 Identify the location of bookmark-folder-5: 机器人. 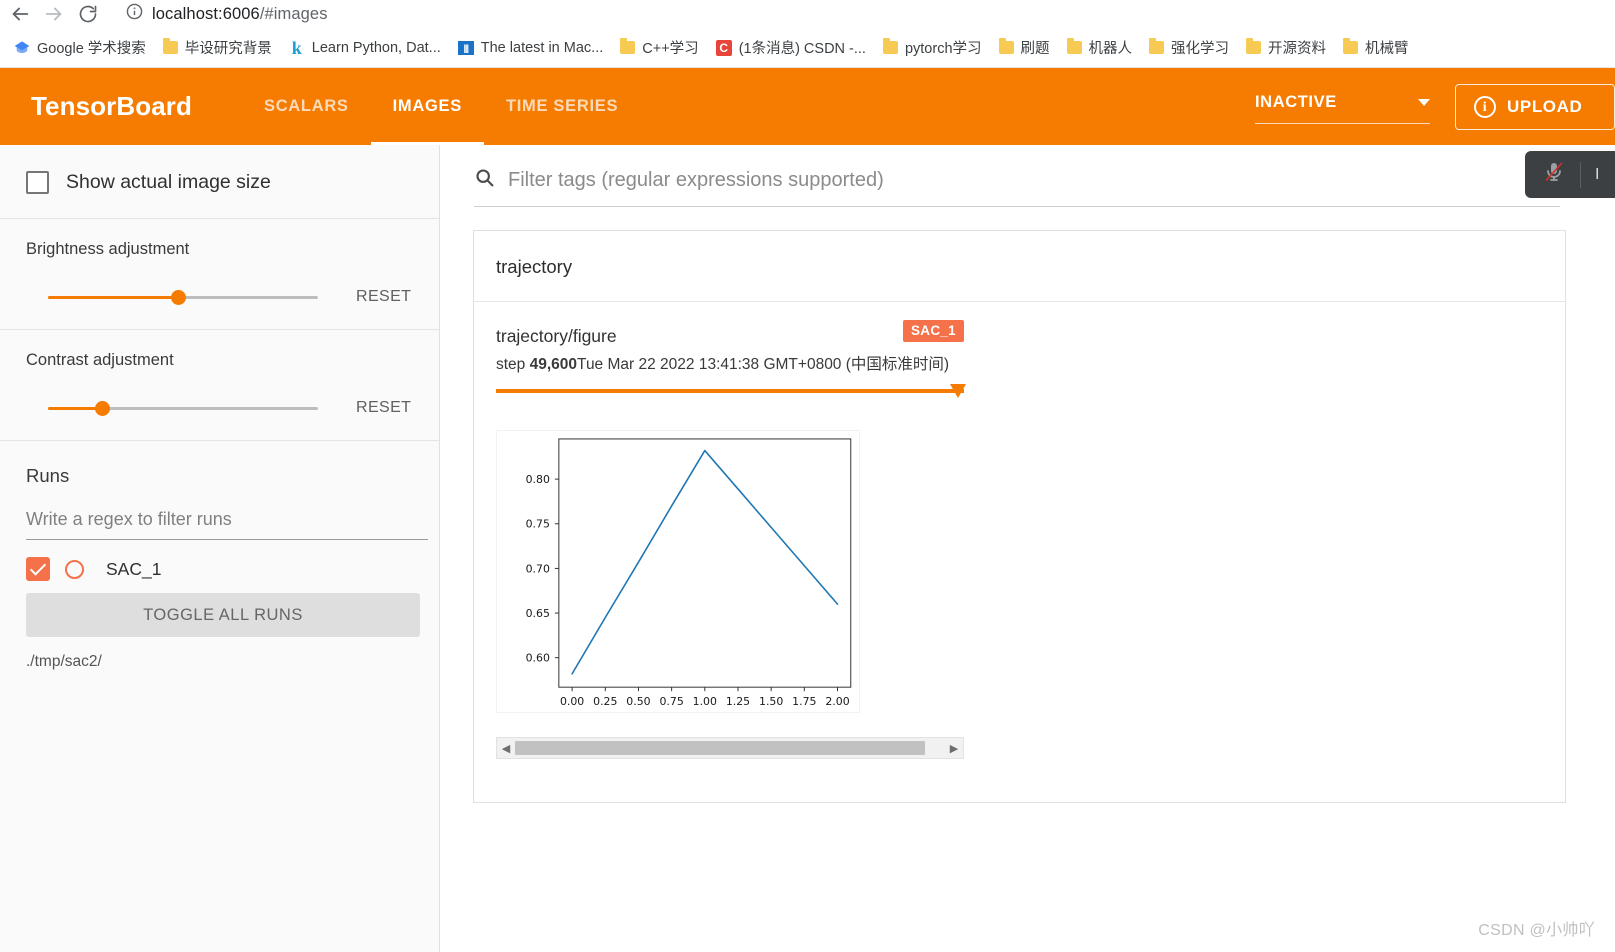
(1100, 47).